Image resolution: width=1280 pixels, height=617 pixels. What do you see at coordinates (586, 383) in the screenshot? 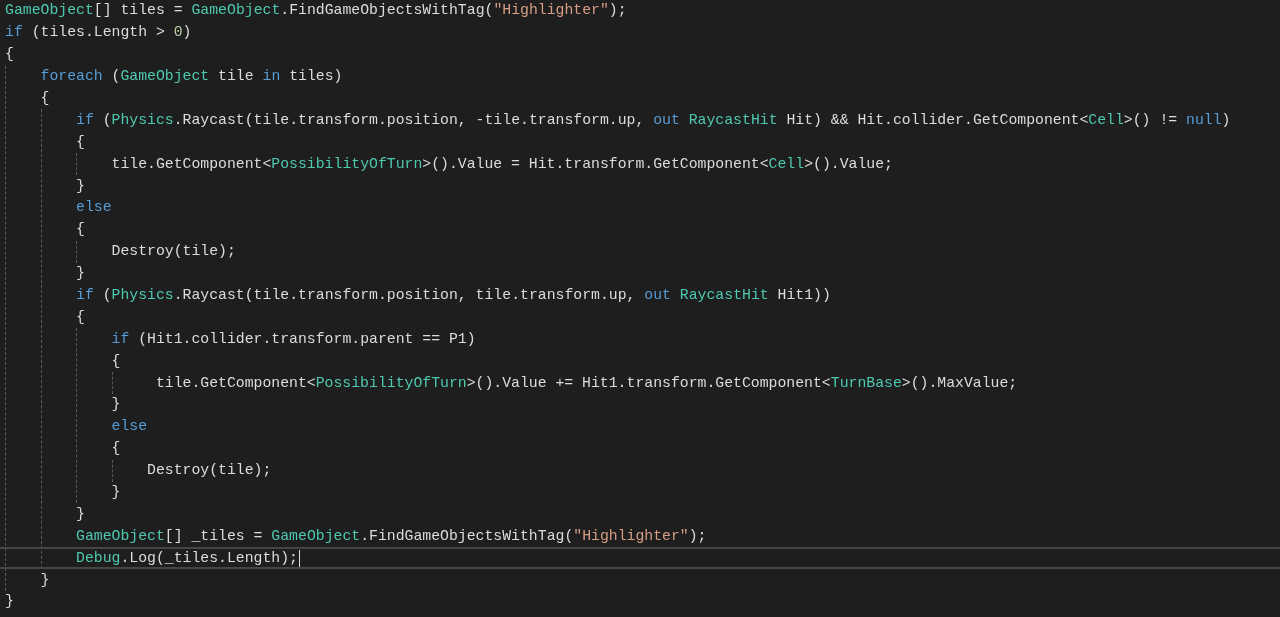
I see `code-line: tile.GetComponent<PossibilityOfTurn>().Value += Hit1.transform.GetComponent<TurnBase>().MaxValue;` at bounding box center [586, 383].